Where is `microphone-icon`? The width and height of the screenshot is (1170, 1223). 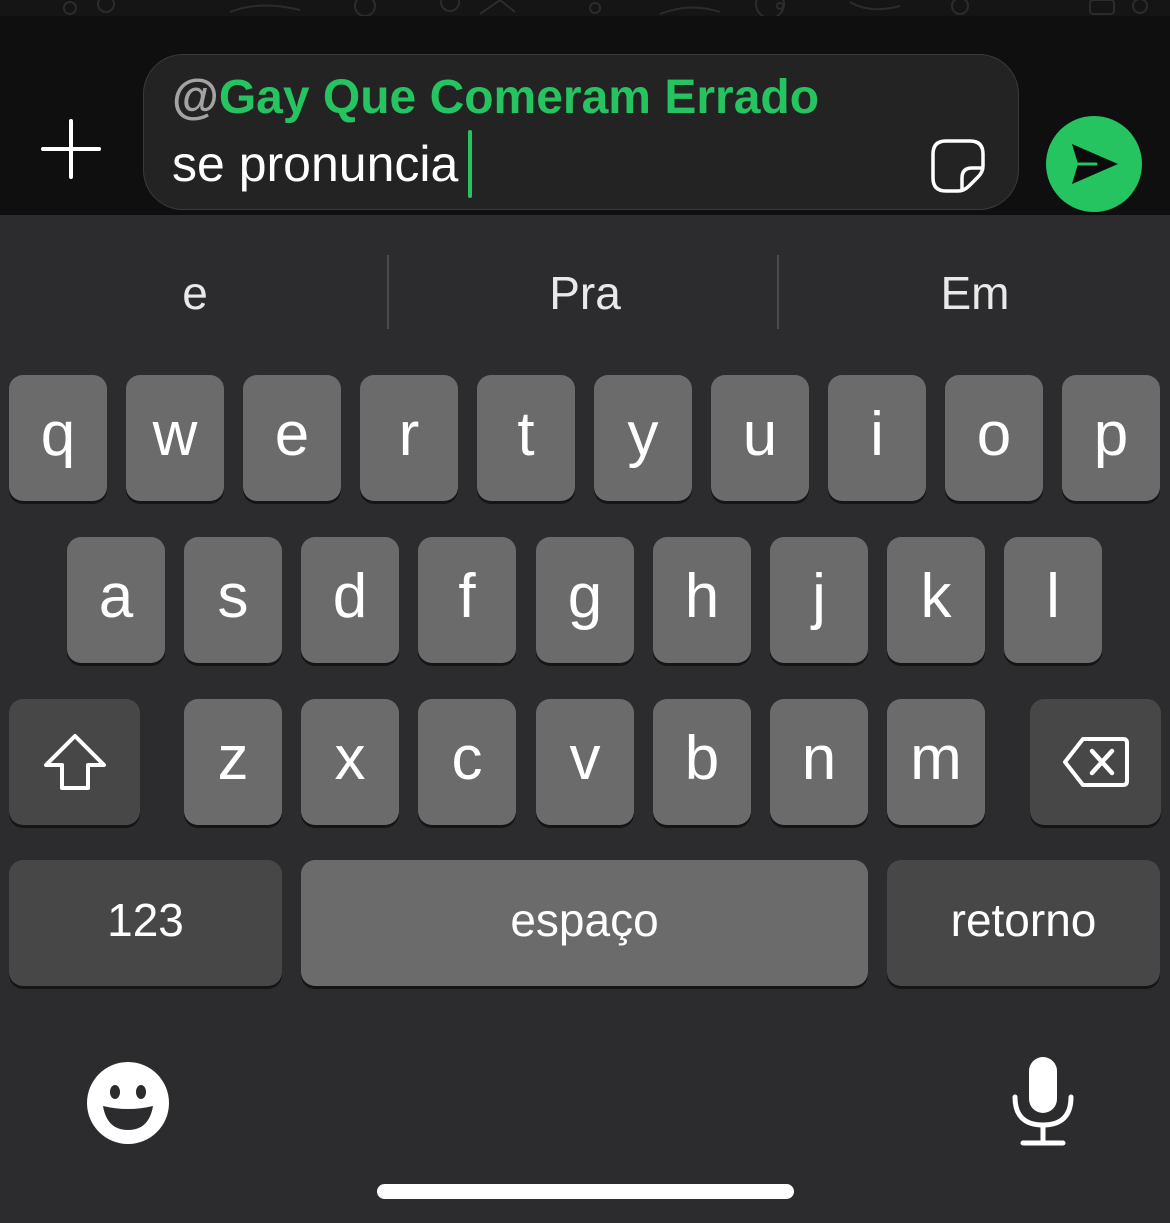
microphone-icon is located at coordinates (1043, 1101).